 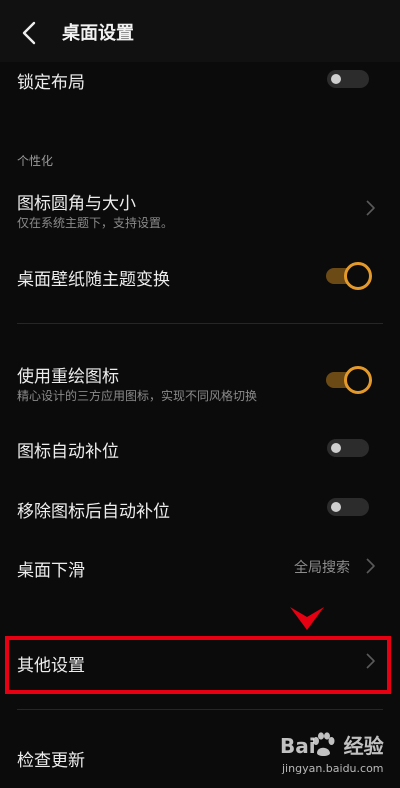 I want to click on icon-corner-size-label: 图标圆角与大小, so click(x=76, y=204).